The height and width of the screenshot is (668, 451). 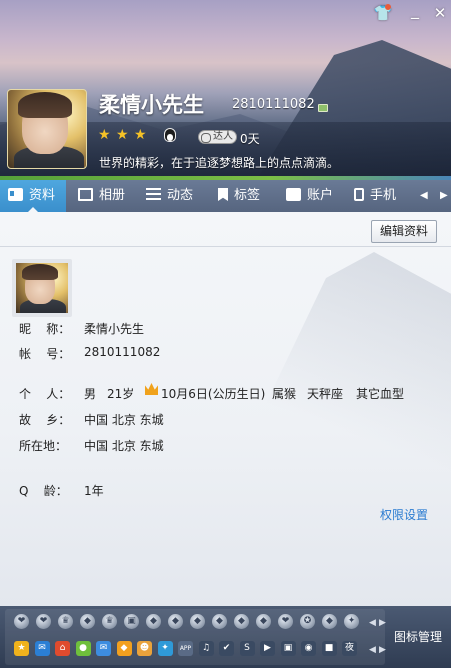 I want to click on level-badge-icon: ✪, so click(x=307, y=621).